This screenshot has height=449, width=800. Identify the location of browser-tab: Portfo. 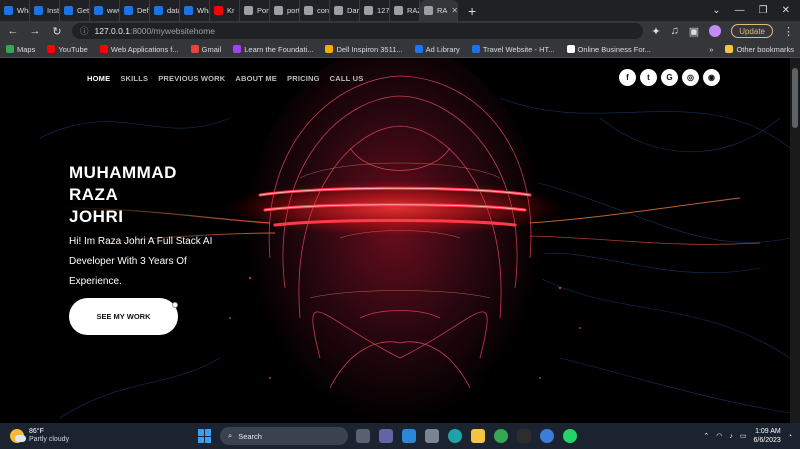
(255, 10).